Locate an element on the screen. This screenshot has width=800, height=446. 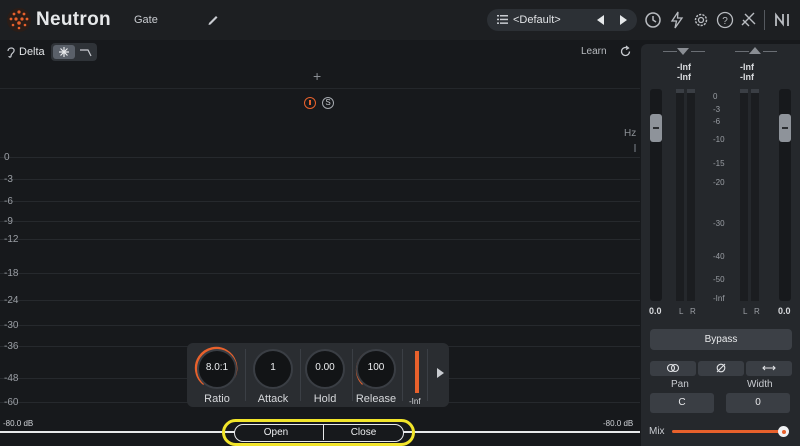
app-name: Neutron is located at coordinates (73, 19).